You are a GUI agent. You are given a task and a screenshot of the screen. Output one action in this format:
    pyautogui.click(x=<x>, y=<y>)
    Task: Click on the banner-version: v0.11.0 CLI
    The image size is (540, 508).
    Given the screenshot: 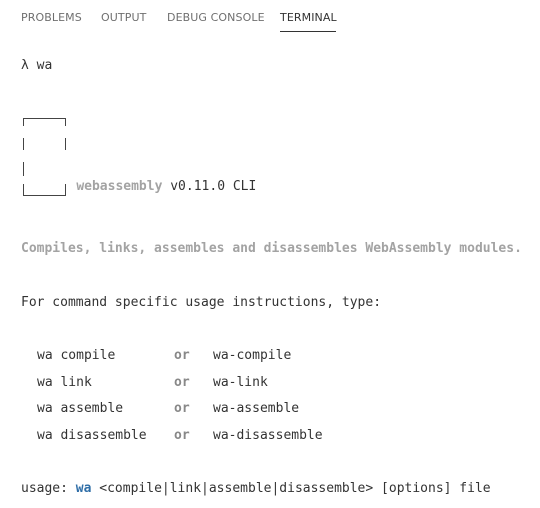 What is the action you would take?
    pyautogui.click(x=213, y=186)
    